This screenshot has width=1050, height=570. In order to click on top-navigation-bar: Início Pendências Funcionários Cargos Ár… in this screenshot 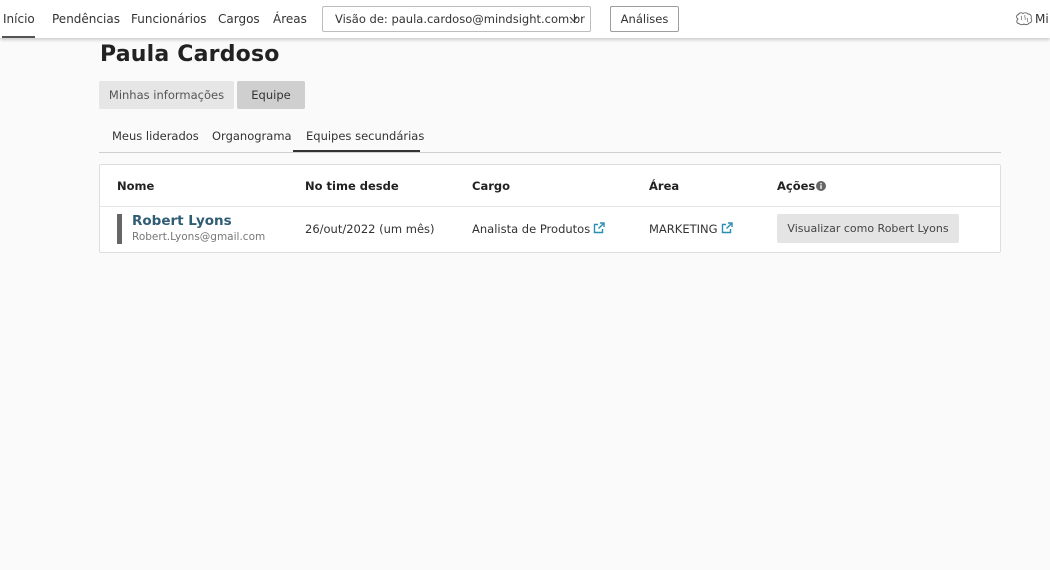, I will do `click(525, 19)`.